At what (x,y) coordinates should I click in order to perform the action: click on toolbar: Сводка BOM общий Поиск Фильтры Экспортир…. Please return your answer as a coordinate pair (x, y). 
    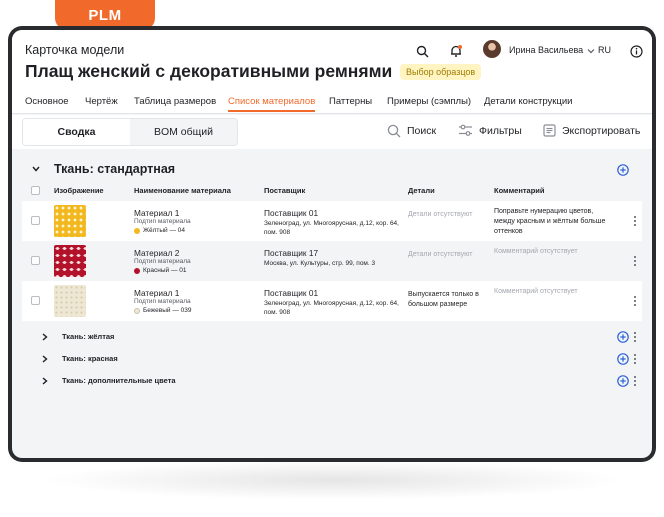
    Looking at the image, I should click on (332, 132).